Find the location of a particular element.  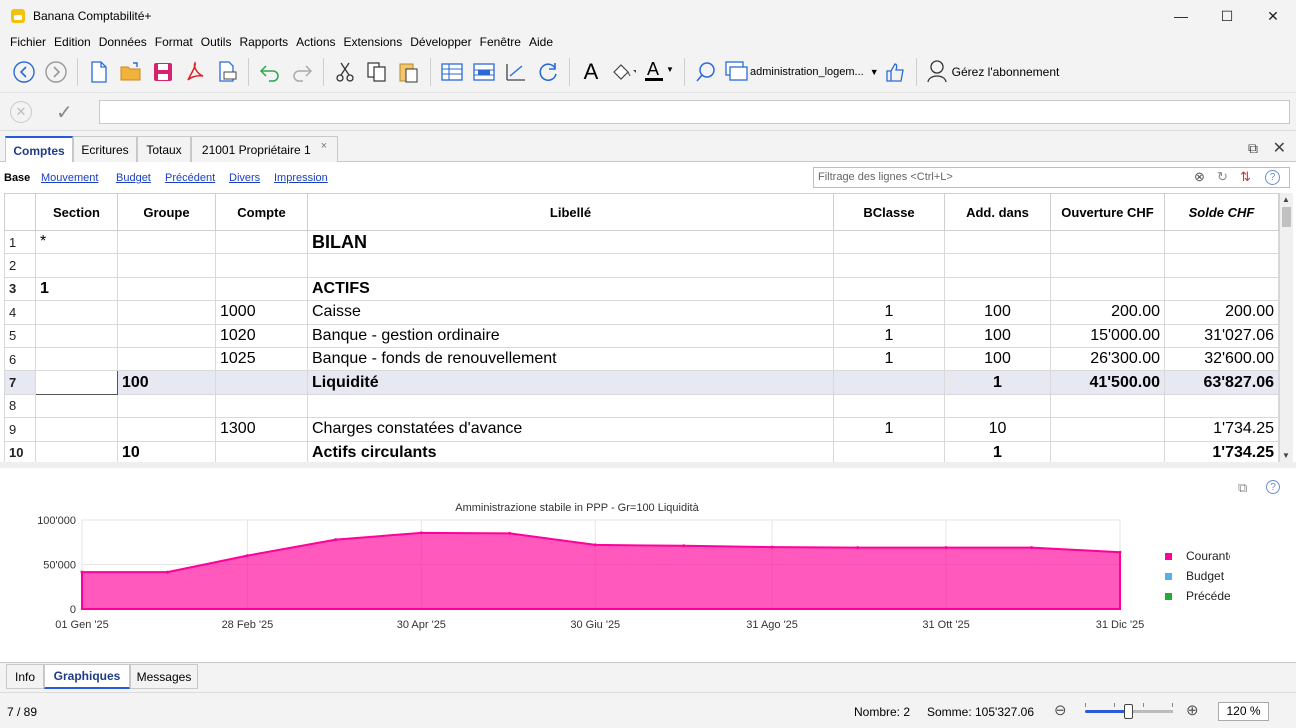

table-row: 4 1000 Caisse 1 100 200.00 200.00 is located at coordinates (641, 312).